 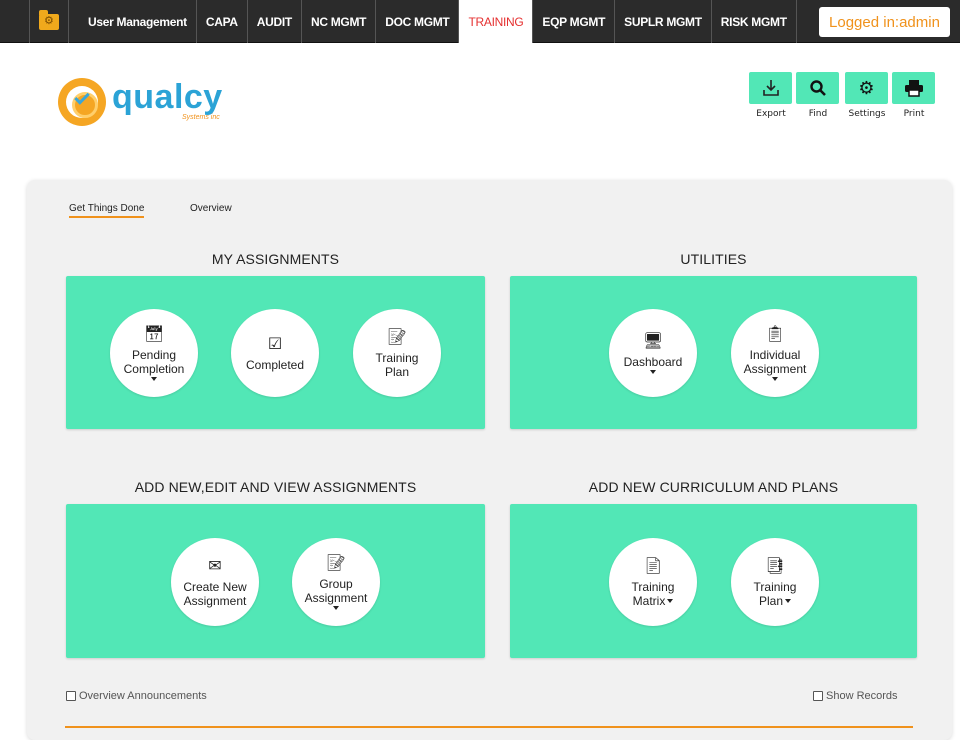 What do you see at coordinates (818, 114) in the screenshot?
I see `find-label: Find` at bounding box center [818, 114].